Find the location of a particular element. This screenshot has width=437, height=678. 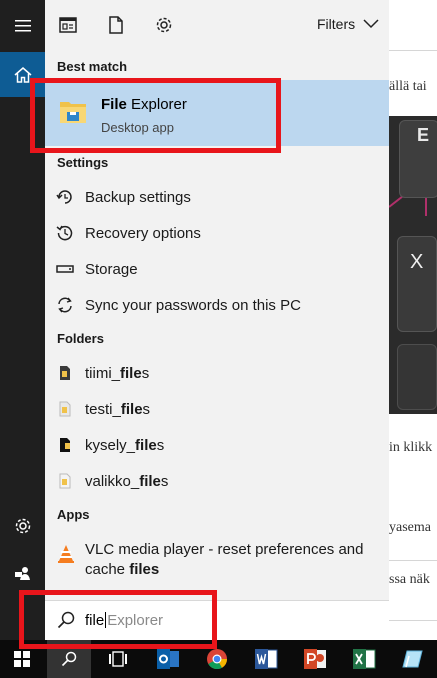

folder-result: tiimi_files is located at coordinates (217, 373).